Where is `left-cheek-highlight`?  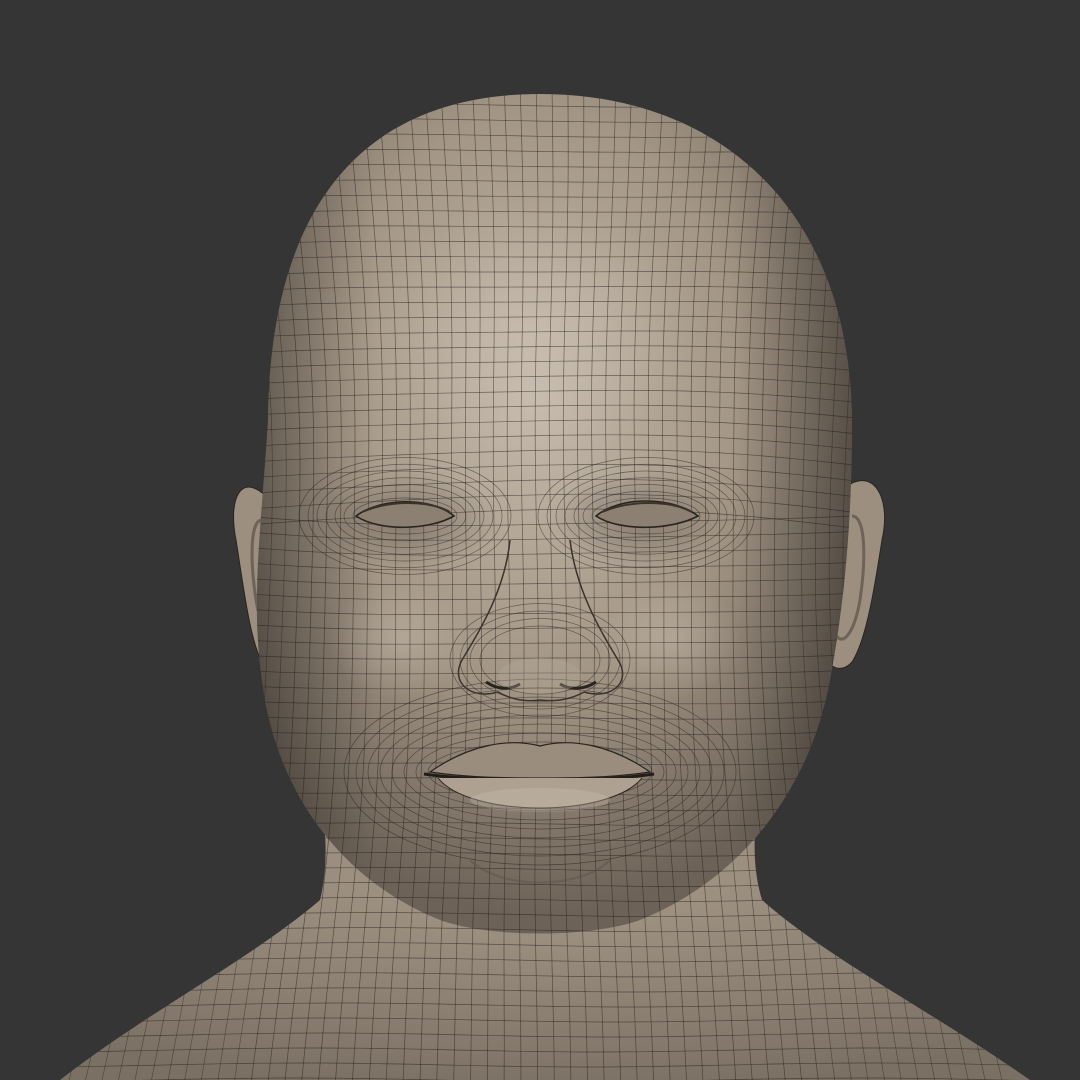
left-cheek-highlight is located at coordinates (400, 640).